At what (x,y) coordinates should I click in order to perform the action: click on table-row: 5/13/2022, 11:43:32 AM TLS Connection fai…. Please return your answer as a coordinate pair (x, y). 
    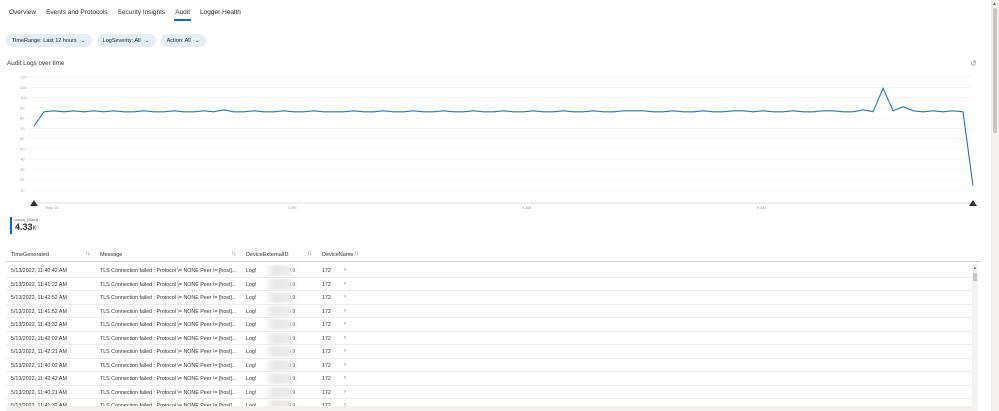
    Looking at the image, I should click on (489, 325).